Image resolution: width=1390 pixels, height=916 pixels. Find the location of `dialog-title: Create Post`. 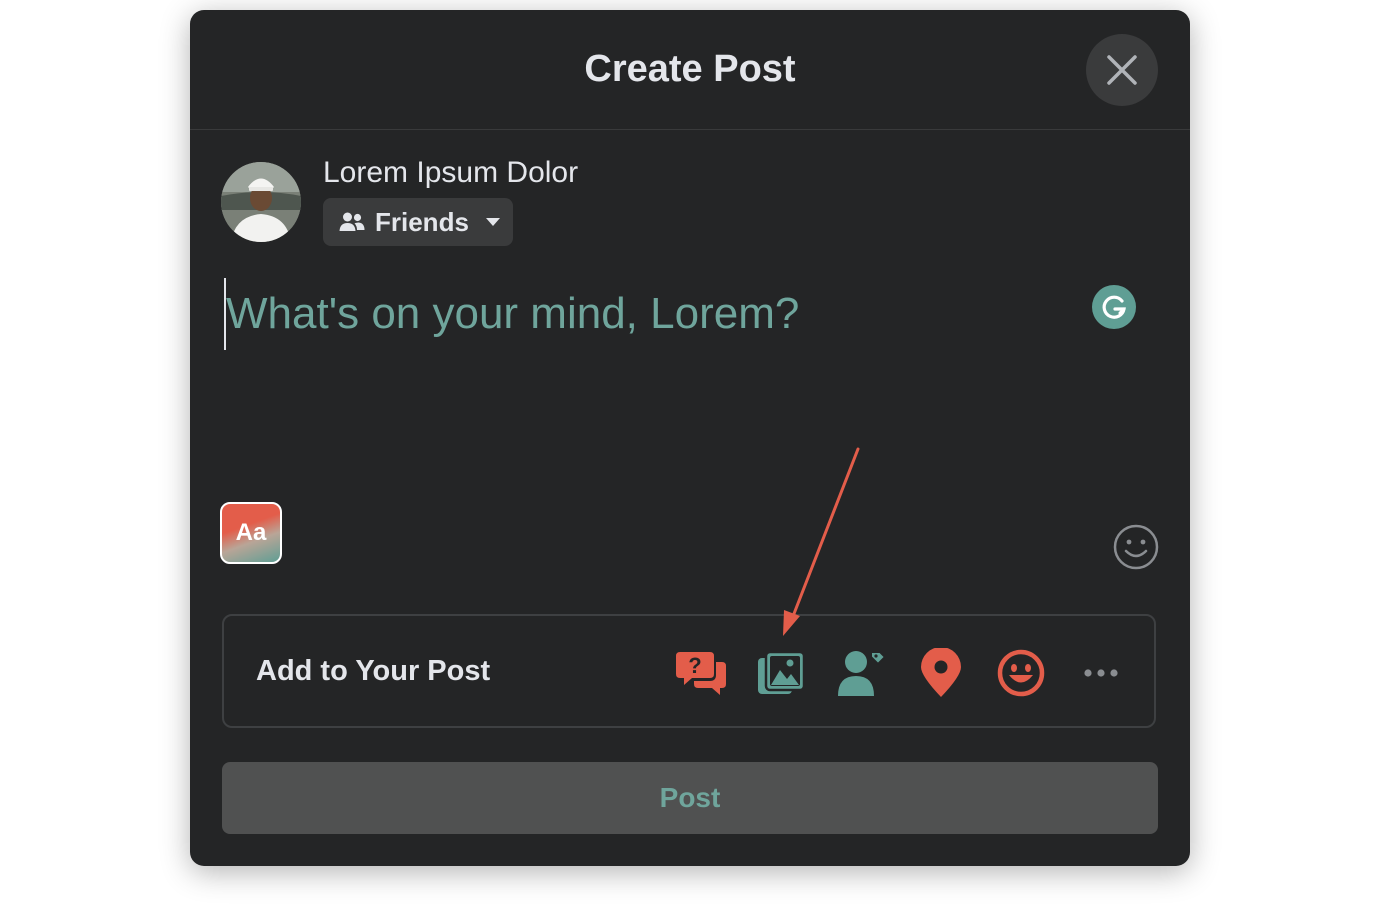

dialog-title: Create Post is located at coordinates (690, 69).